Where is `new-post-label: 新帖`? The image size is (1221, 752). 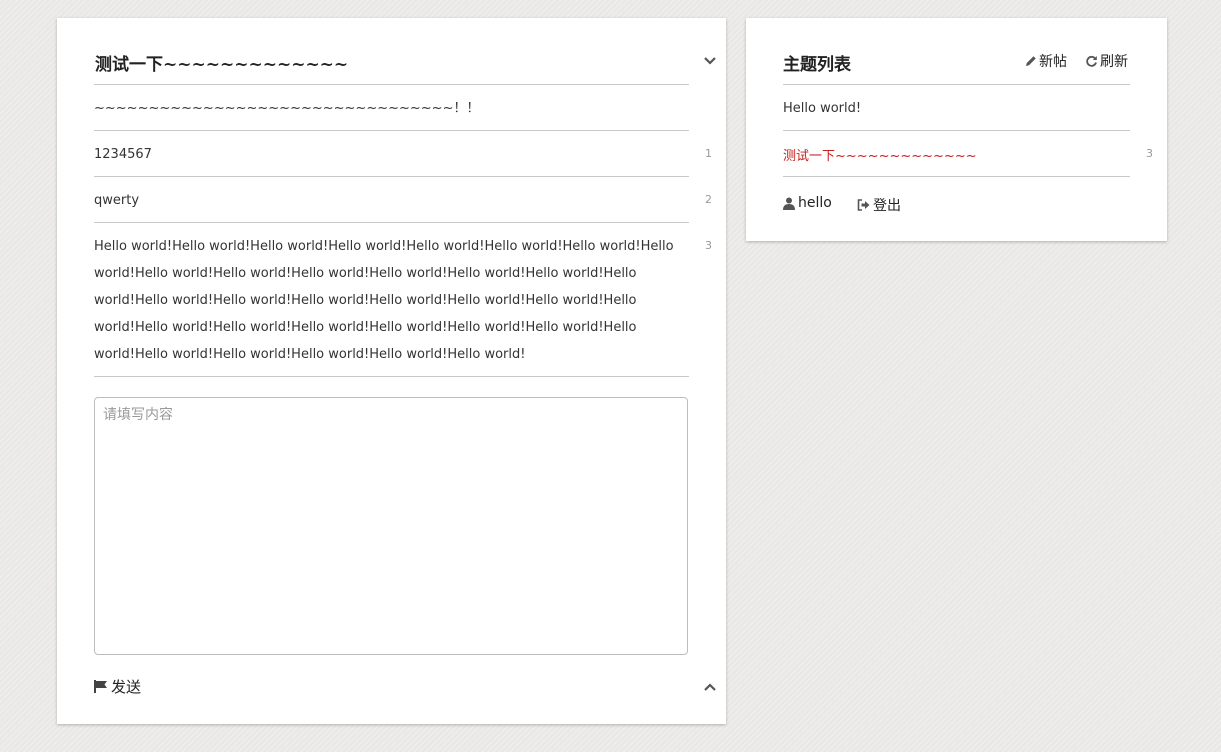
new-post-label: 新帖 is located at coordinates (1053, 62).